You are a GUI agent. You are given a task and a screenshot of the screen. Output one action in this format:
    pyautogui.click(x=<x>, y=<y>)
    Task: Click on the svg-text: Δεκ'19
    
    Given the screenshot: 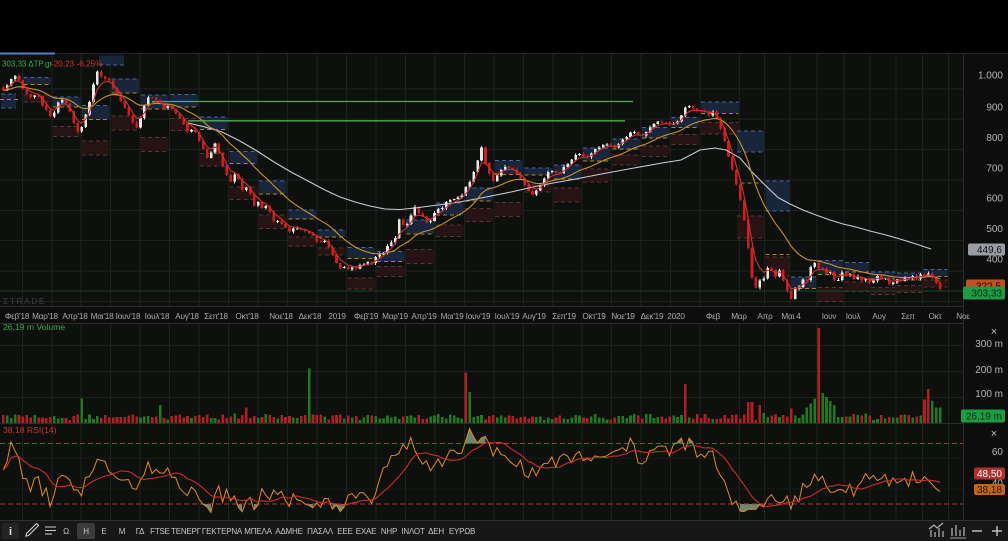 What is the action you would take?
    pyautogui.click(x=652, y=316)
    